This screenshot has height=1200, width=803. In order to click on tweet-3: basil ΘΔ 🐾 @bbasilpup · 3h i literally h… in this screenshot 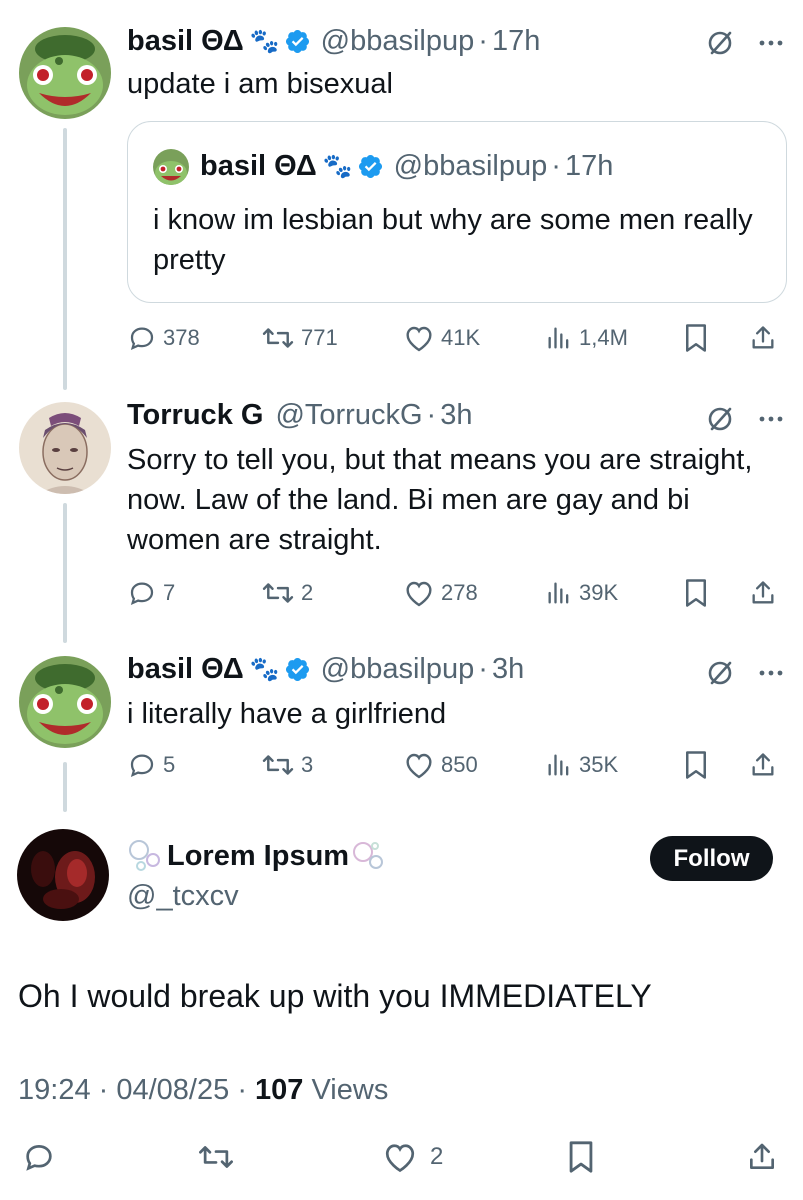, I will do `click(401, 725)`.